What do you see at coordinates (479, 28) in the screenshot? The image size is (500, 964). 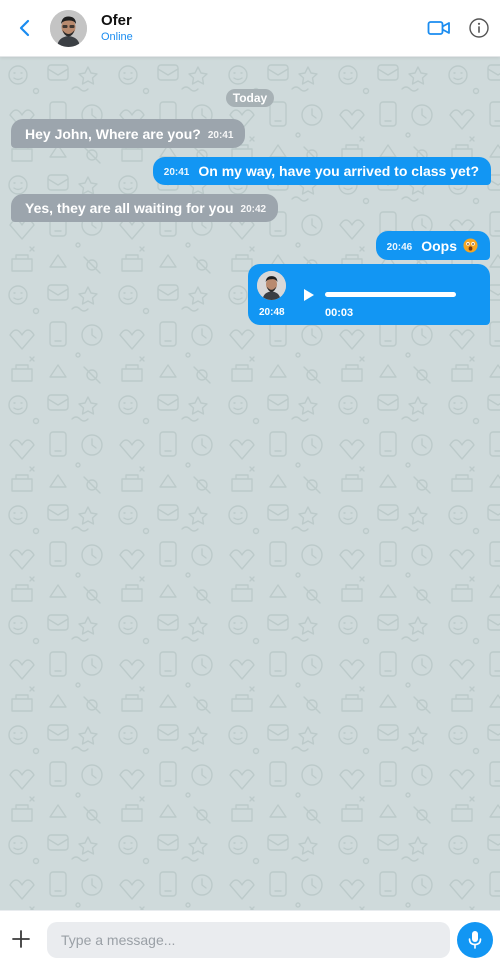 I see `info-icon` at bounding box center [479, 28].